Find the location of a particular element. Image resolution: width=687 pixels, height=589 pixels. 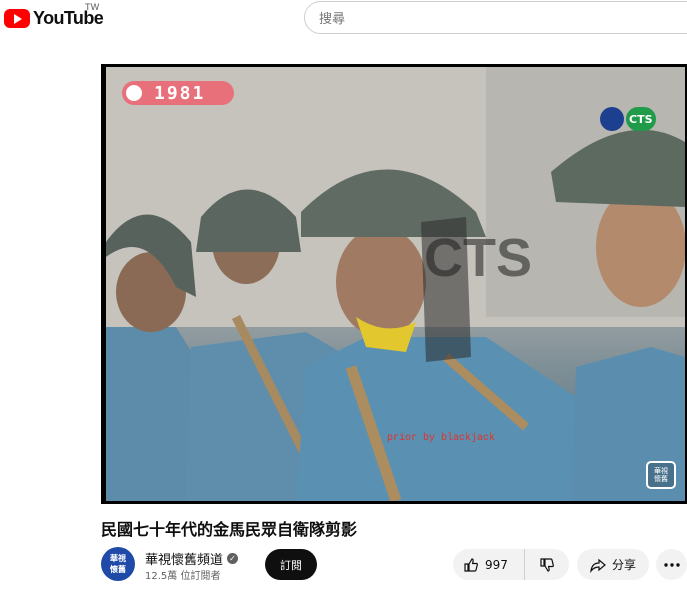

station-logo-text: CTS is located at coordinates (641, 119).